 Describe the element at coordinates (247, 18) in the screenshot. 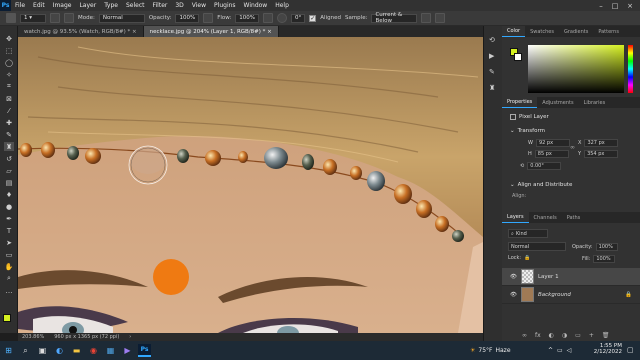

I see `flow-field: 100%` at that location.